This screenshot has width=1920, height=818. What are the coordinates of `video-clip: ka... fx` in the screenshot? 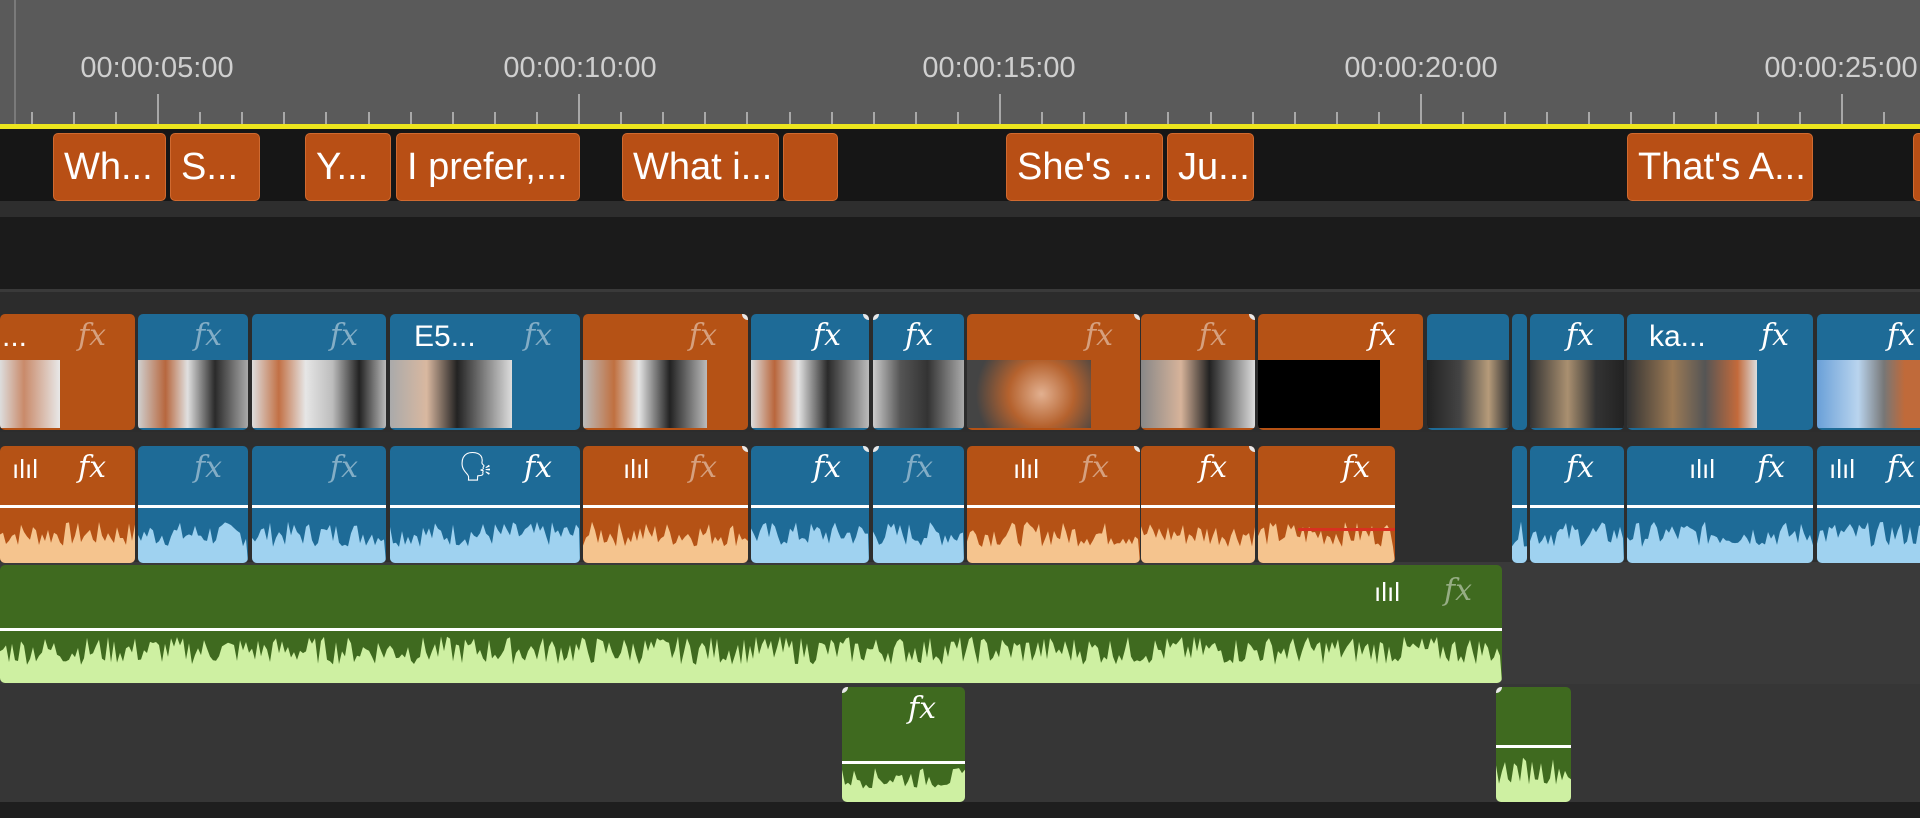 It's located at (1720, 372).